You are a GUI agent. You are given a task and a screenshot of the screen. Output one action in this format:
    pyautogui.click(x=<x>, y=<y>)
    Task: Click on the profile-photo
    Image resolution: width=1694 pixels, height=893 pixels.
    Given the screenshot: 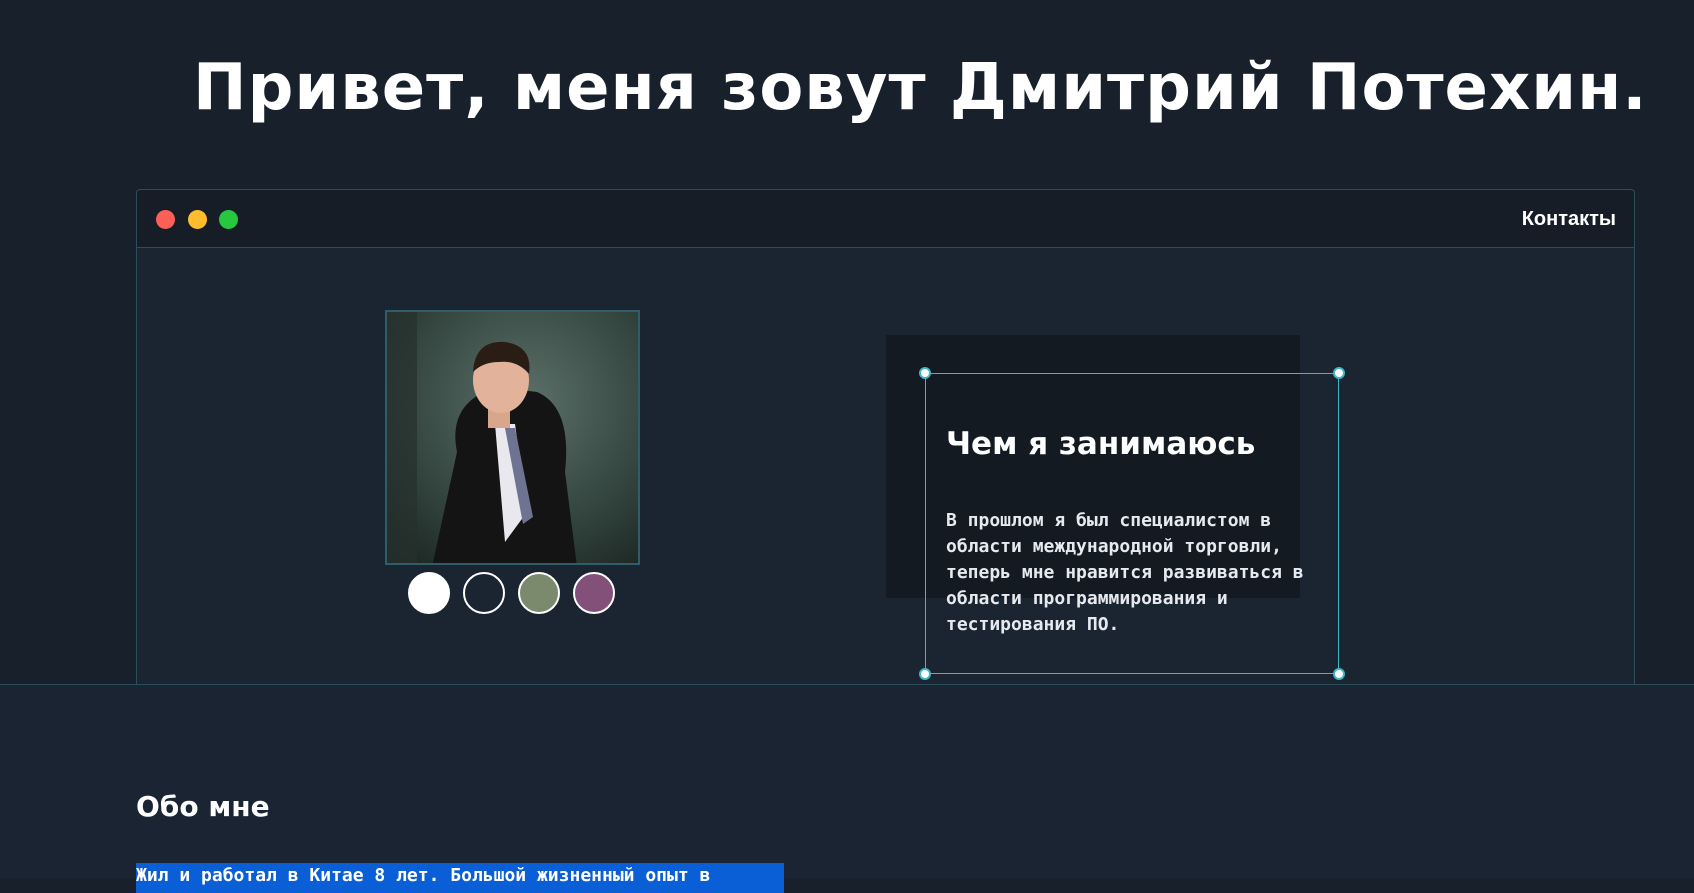 What is the action you would take?
    pyautogui.click(x=512, y=437)
    